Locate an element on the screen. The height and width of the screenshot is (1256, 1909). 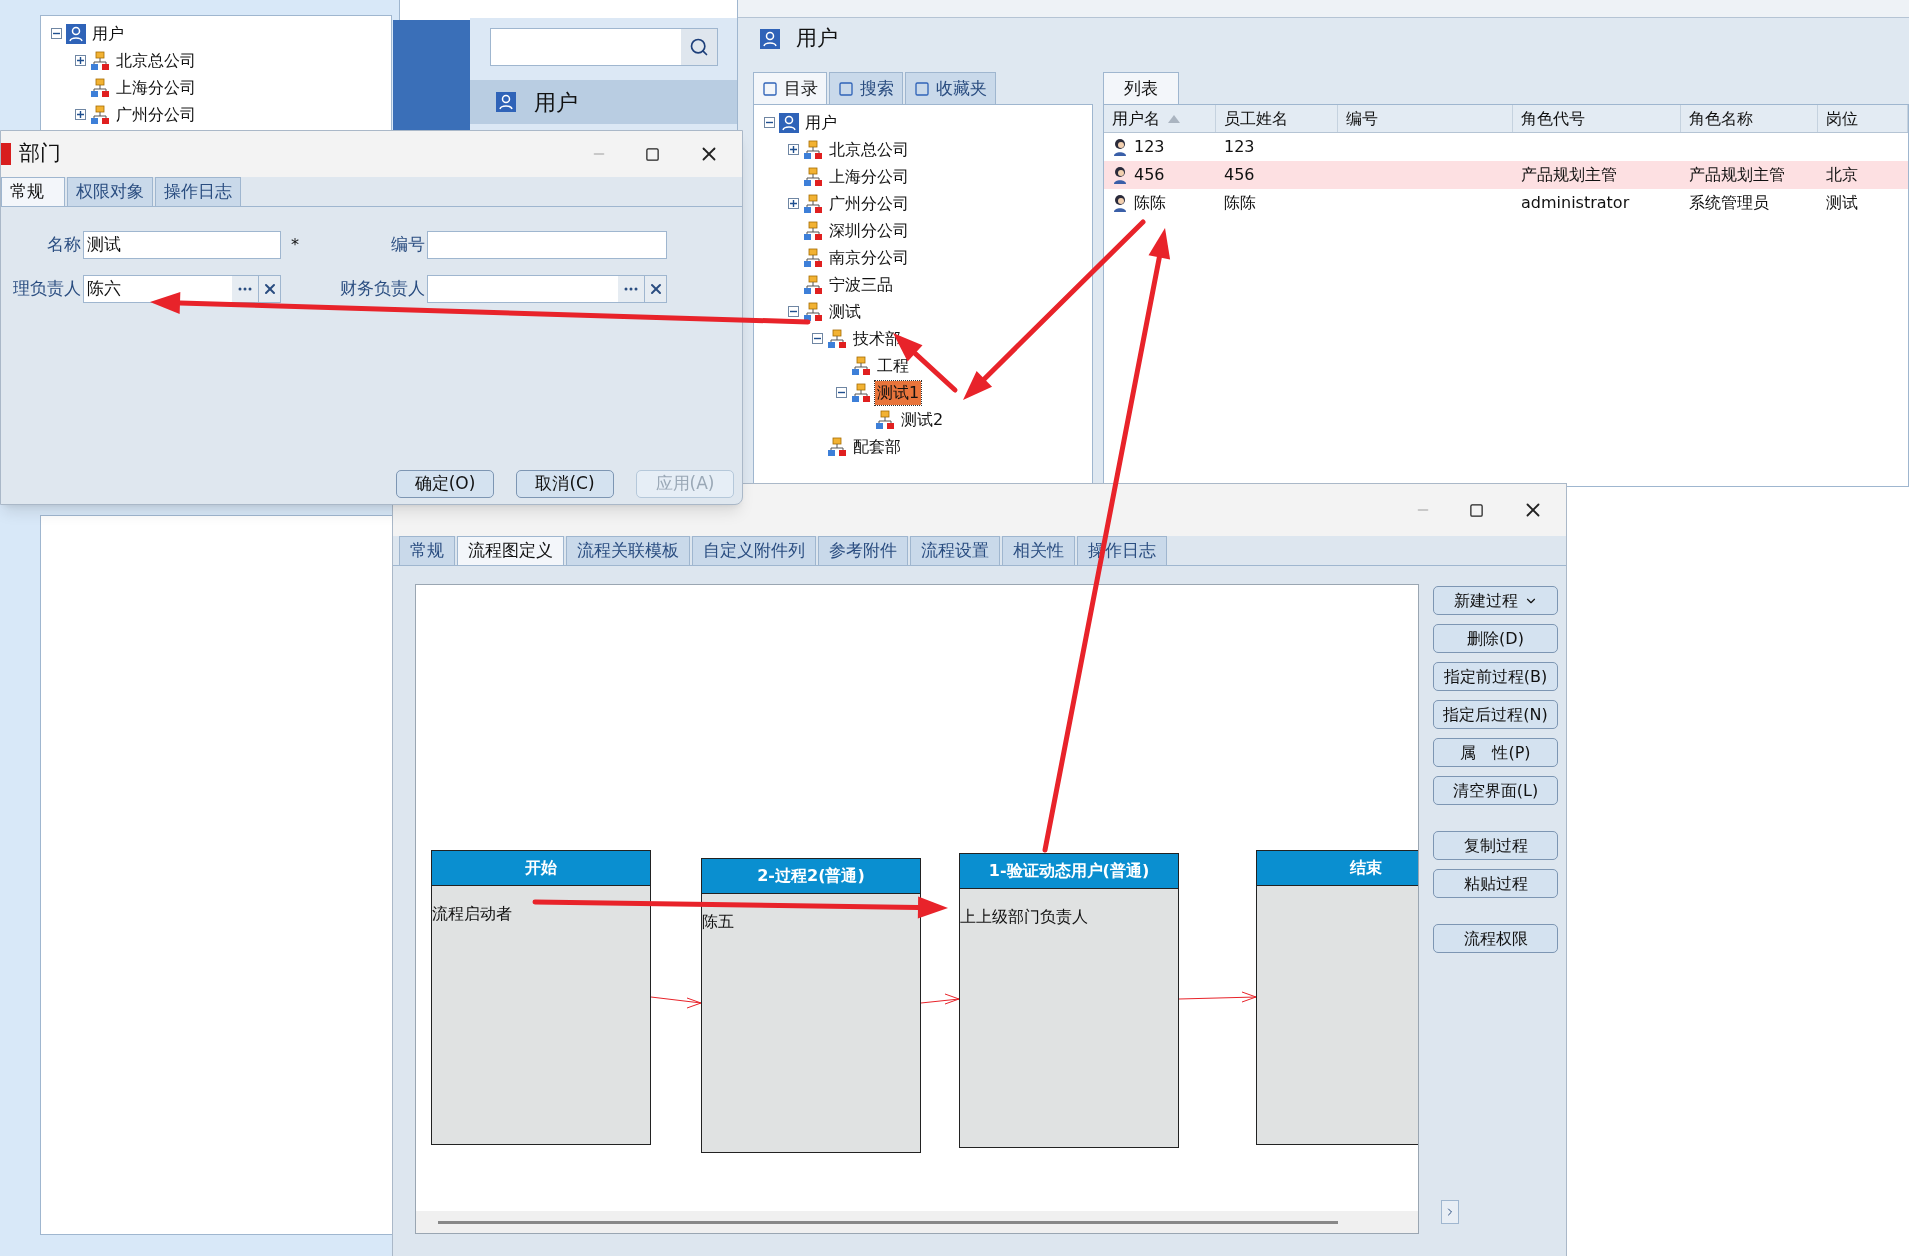
column-header: 角色名称 is located at coordinates (1749, 118).